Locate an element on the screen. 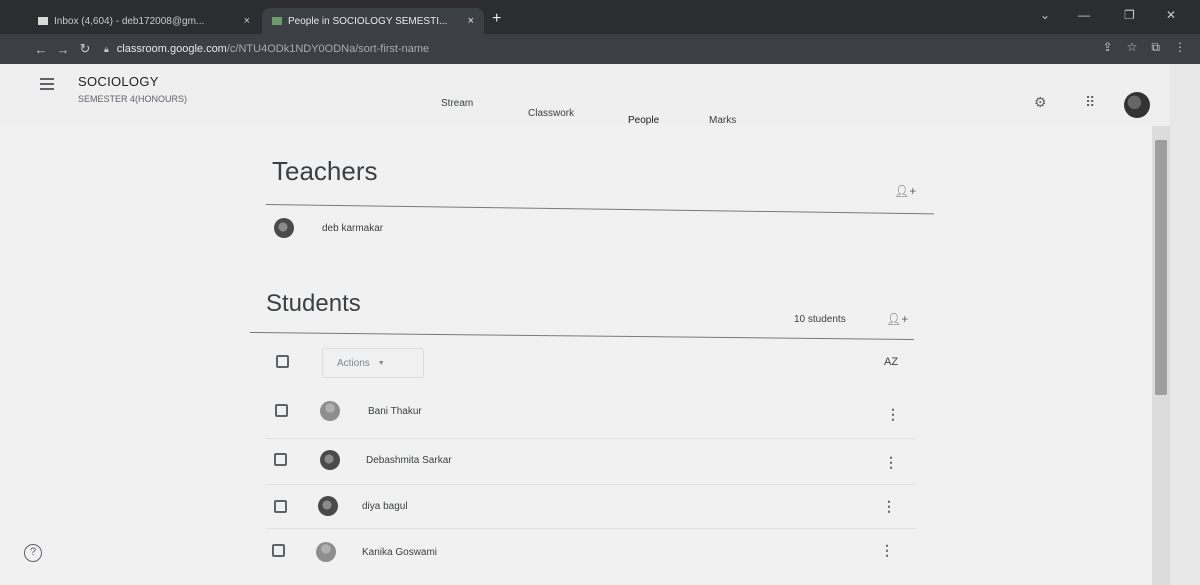  teachers-divider is located at coordinates (599, 209).